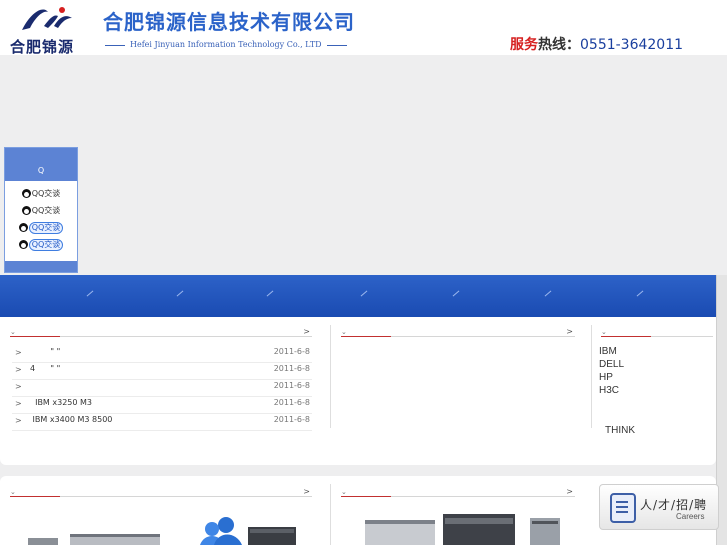 The height and width of the screenshot is (545, 727). I want to click on qq-chat-link-3: QQ交谈, so click(41, 227).